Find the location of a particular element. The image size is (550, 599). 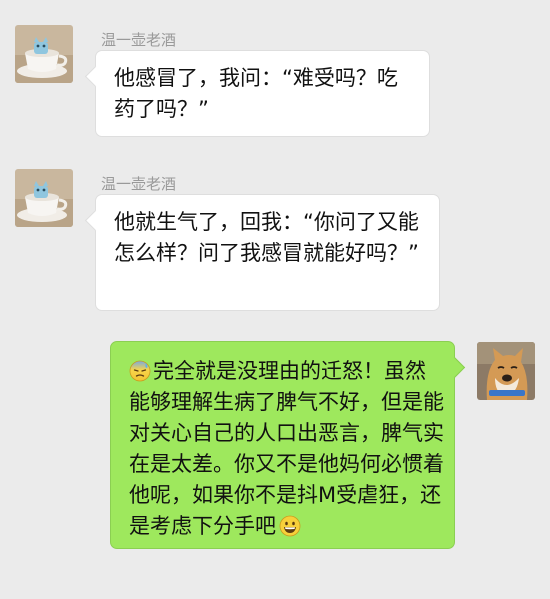

message-bubble: 他就生气了，回我：“你问了又能怎么样？问了我感冒就能好吗？” is located at coordinates (267, 252).